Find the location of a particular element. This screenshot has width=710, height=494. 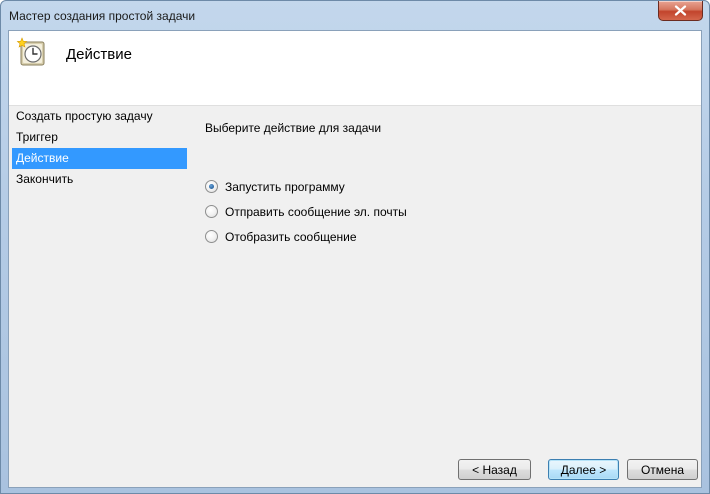

page-title: Действие is located at coordinates (99, 54).